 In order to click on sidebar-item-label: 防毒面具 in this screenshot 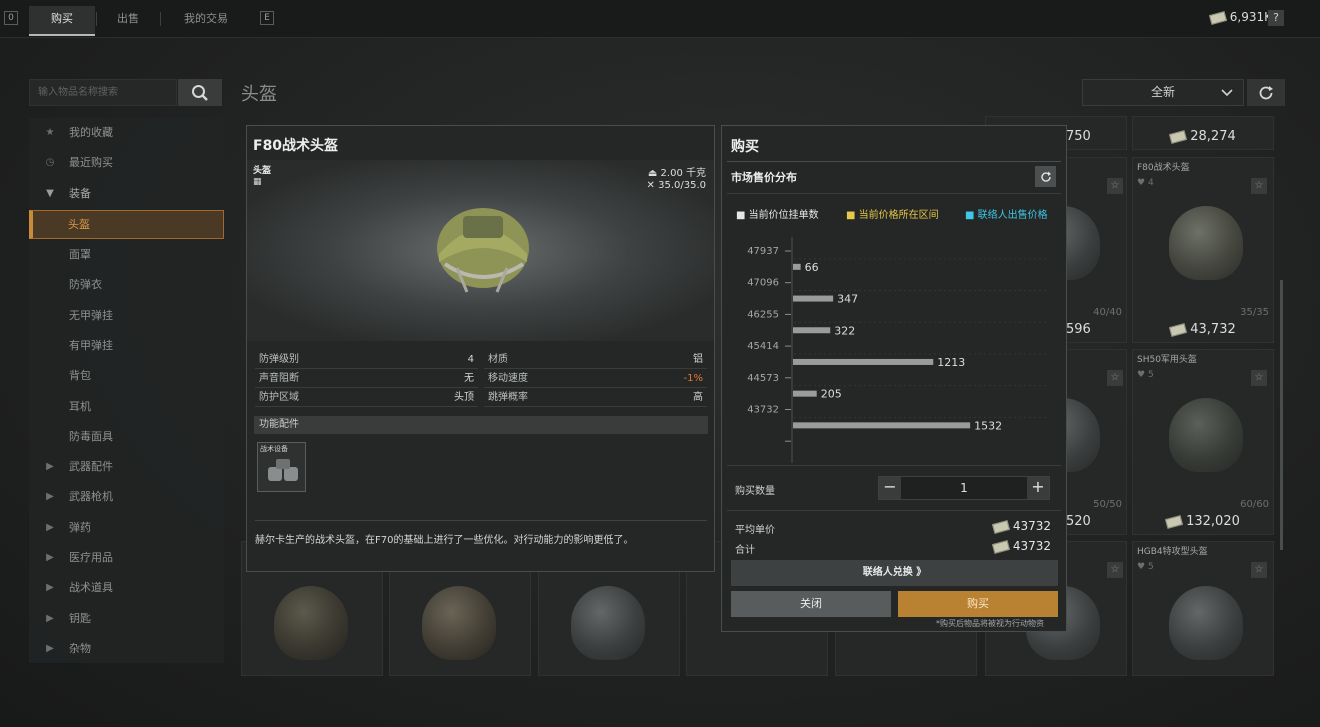, I will do `click(91, 436)`.